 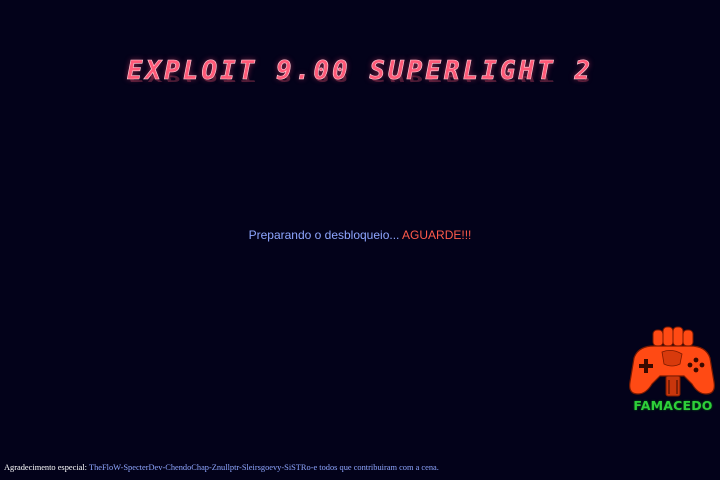 I want to click on status-line: Preparando o desbloqueio... AGUARDE!!!, so click(x=360, y=235).